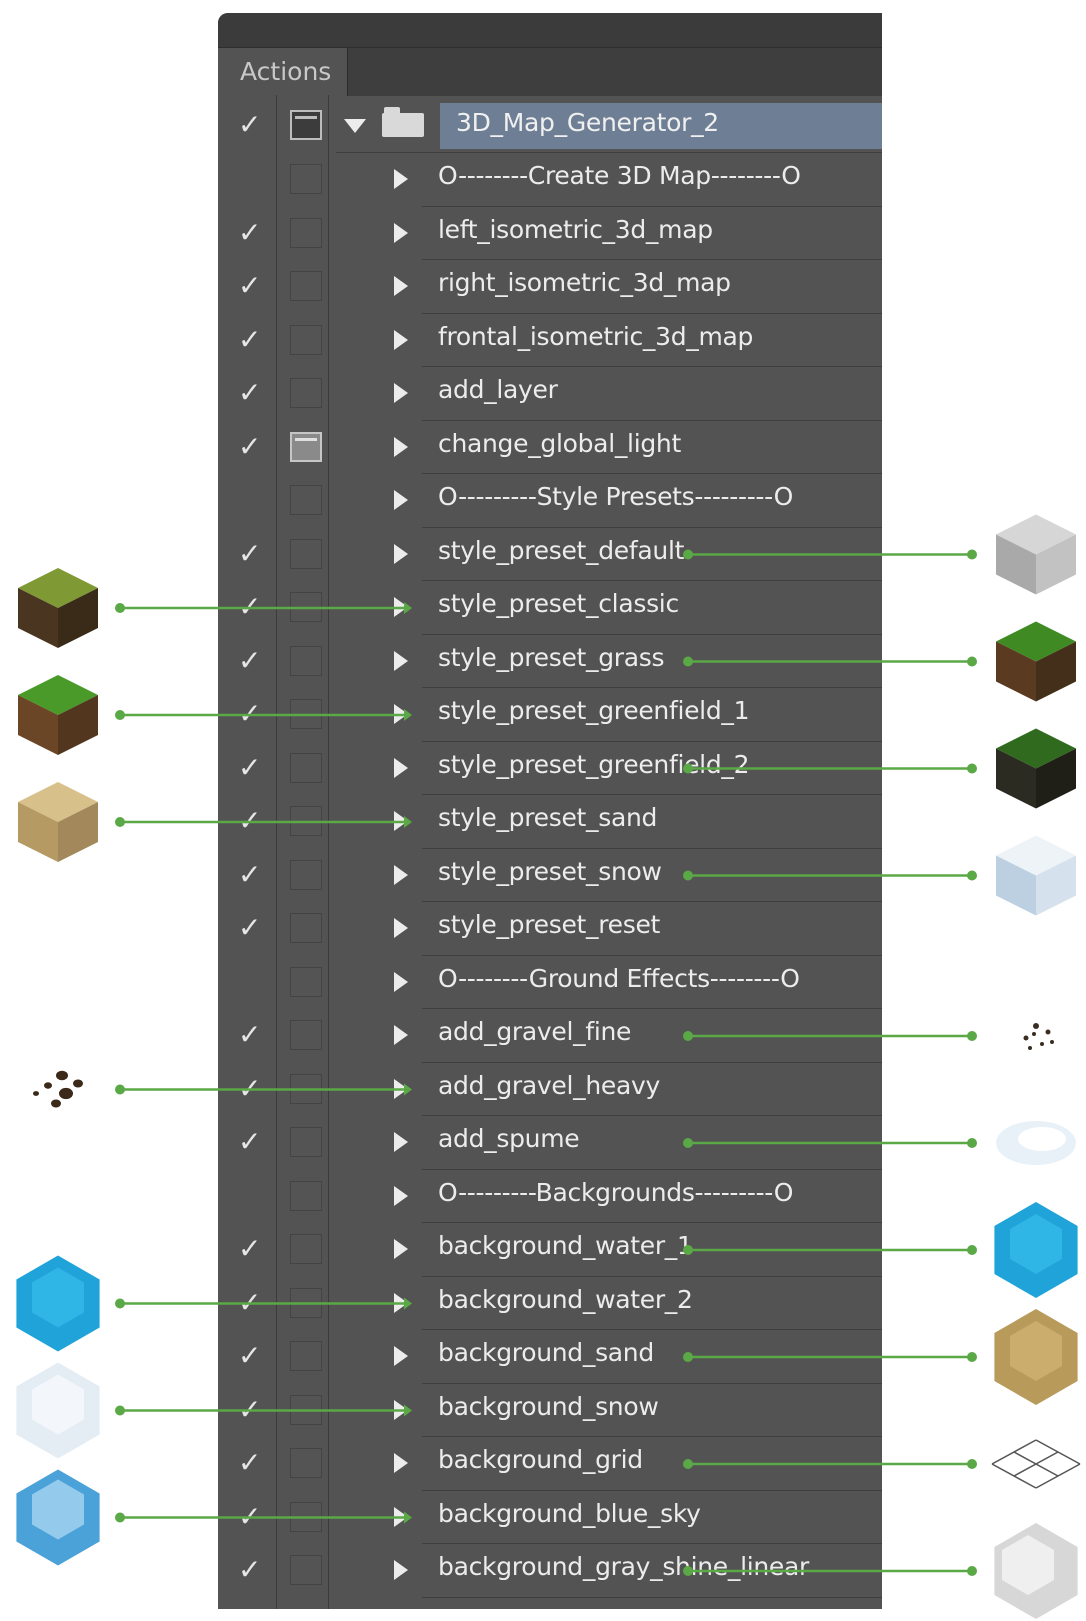 This screenshot has height=1621, width=1086. Describe the element at coordinates (550, 287) in the screenshot. I see `action-row: ✓ right_isometric_3d_map` at that location.